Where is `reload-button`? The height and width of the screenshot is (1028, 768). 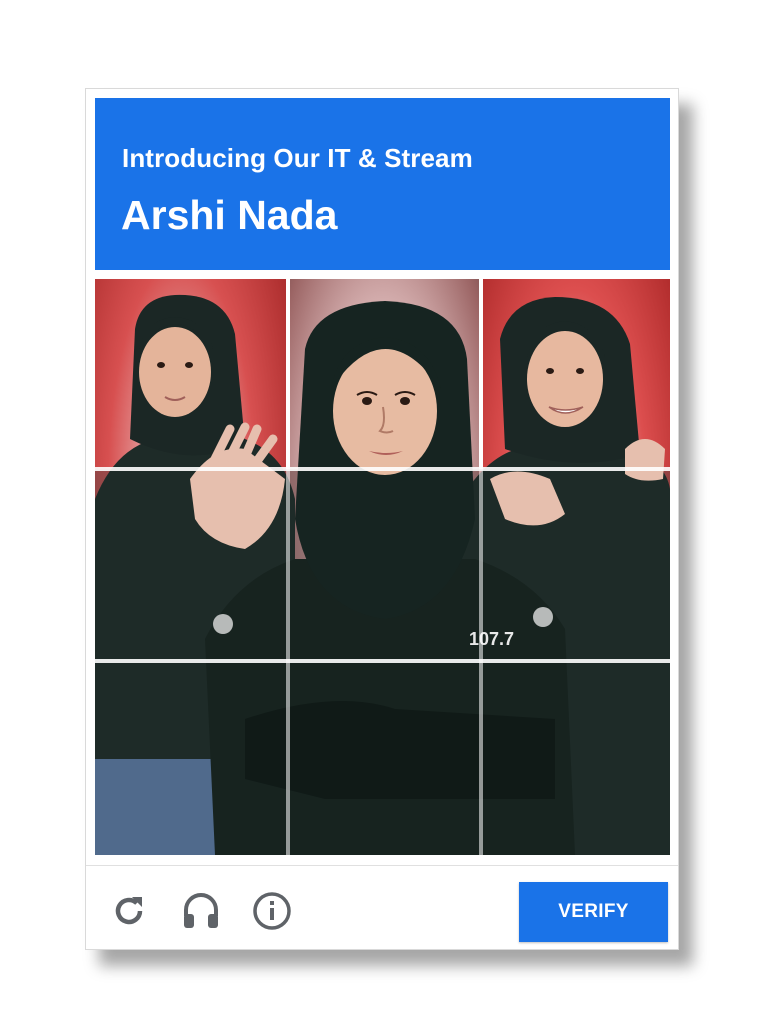
reload-button is located at coordinates (129, 911).